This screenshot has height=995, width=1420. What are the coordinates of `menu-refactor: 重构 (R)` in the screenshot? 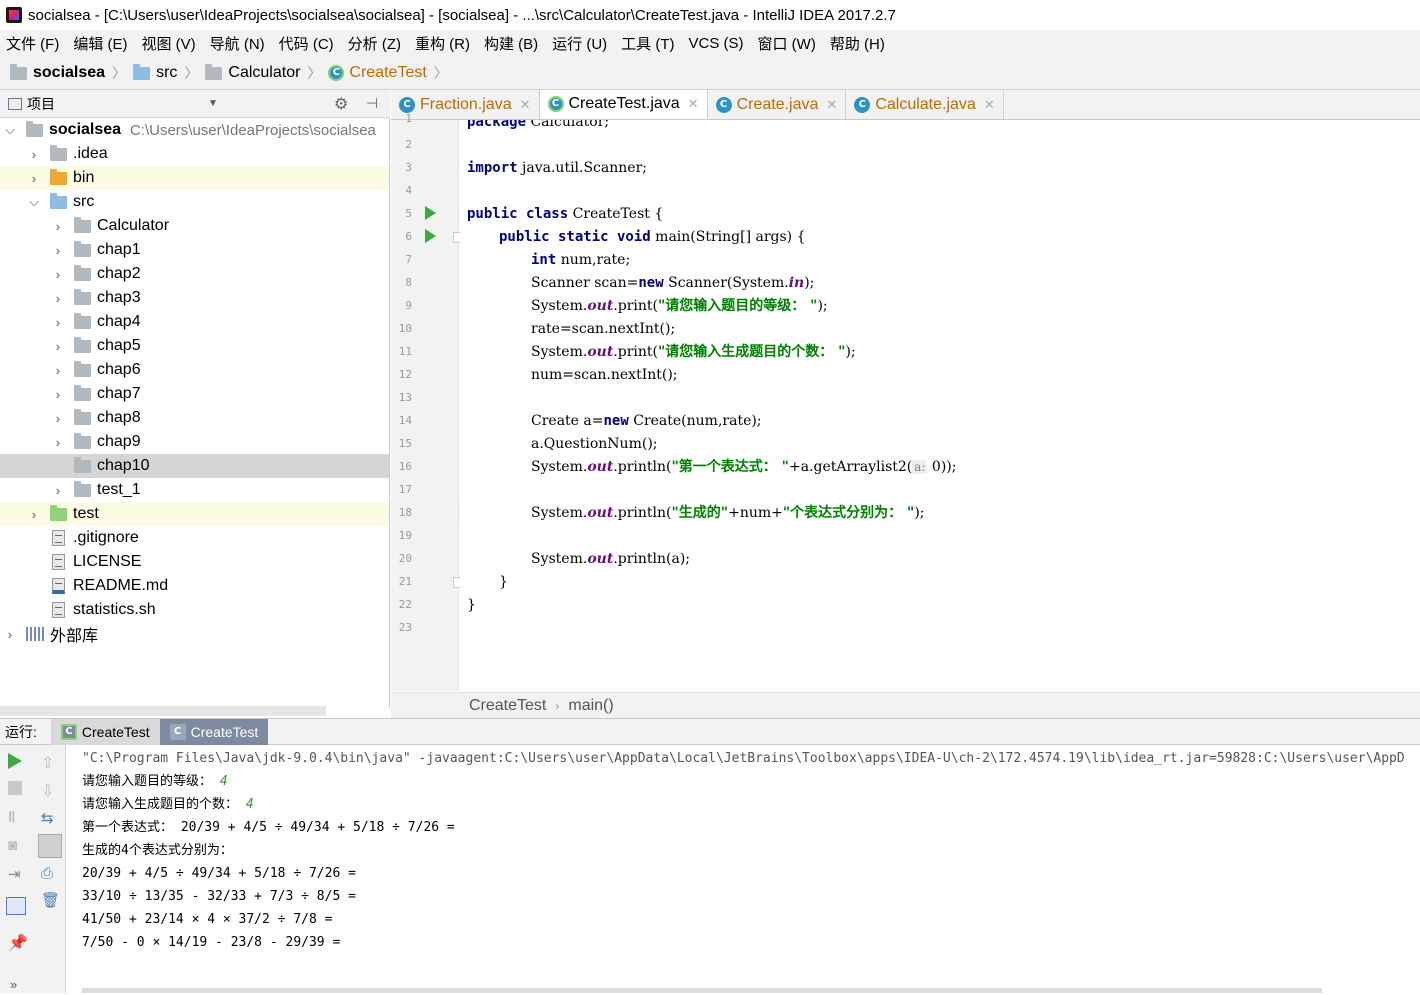 It's located at (442, 43).